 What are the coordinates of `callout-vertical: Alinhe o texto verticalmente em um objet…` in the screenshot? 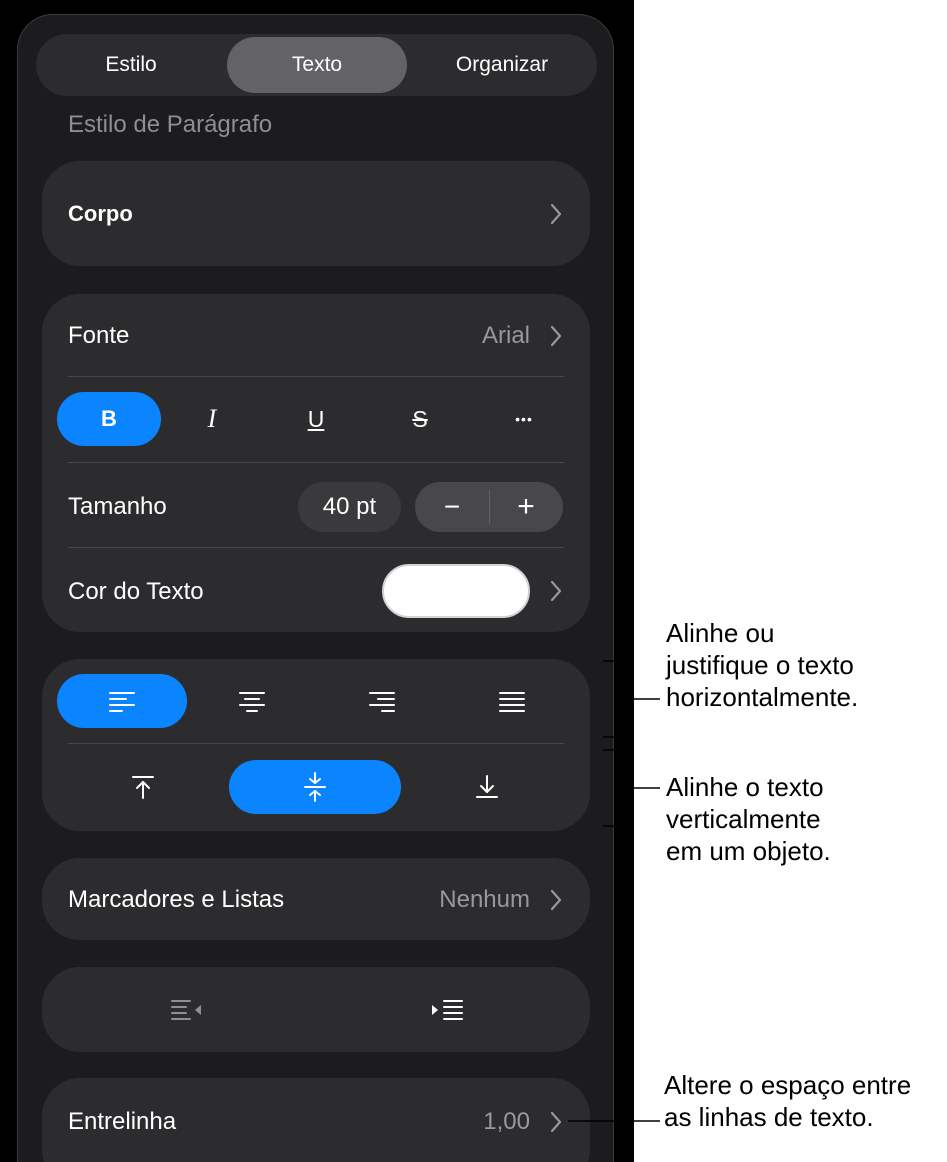 It's located at (748, 819).